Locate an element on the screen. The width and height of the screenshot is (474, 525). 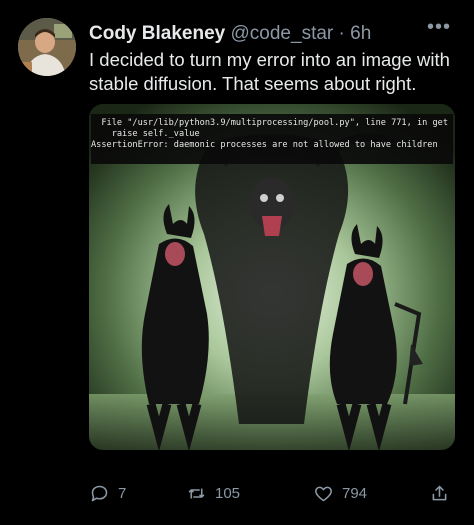
avatar is located at coordinates (47, 47).